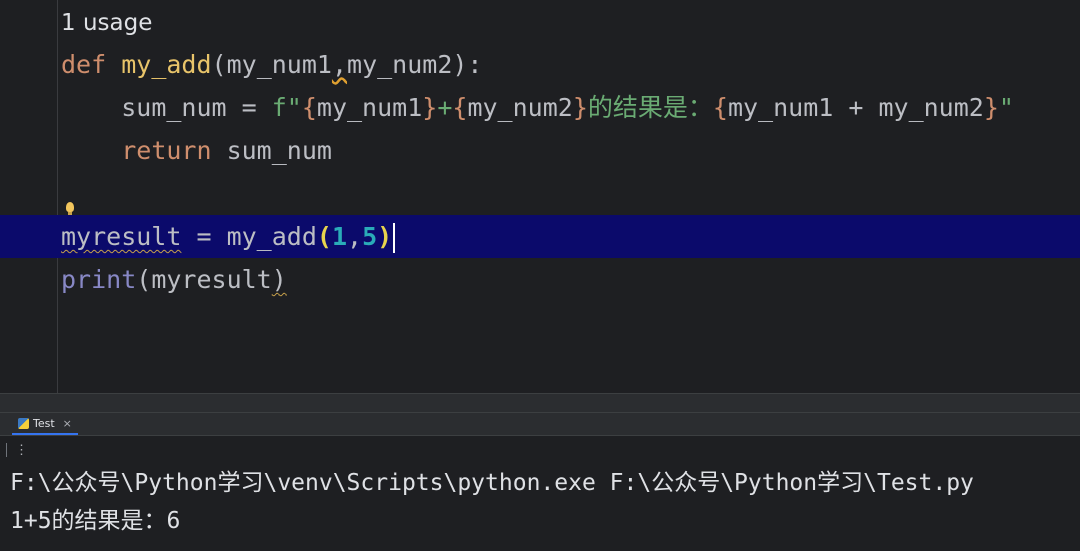 This screenshot has width=1080, height=551. Describe the element at coordinates (95, 521) in the screenshot. I see `console-line-output: 1+5的结果是：6` at that location.